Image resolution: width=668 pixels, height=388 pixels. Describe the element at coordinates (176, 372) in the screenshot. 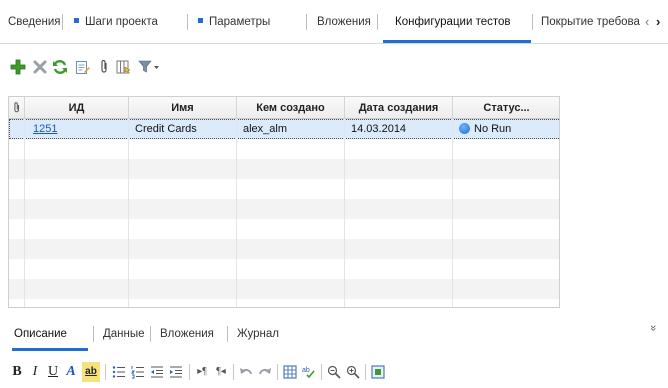

I see `increase-indent-icon` at that location.